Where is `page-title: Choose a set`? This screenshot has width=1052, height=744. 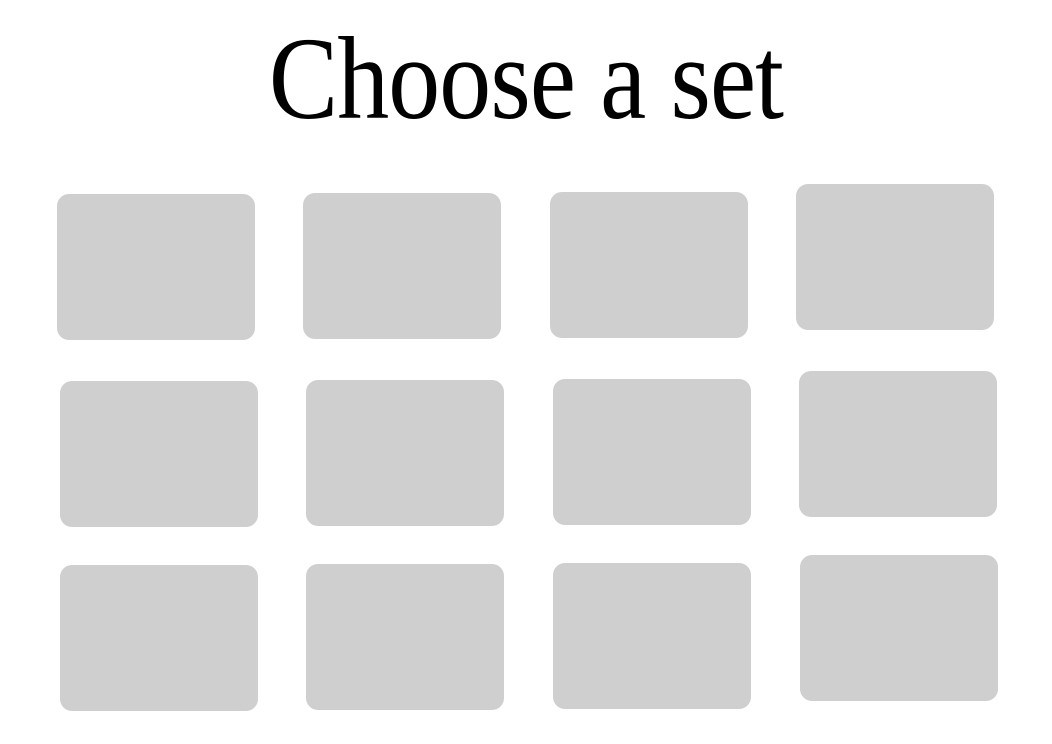 page-title: Choose a set is located at coordinates (526, 78).